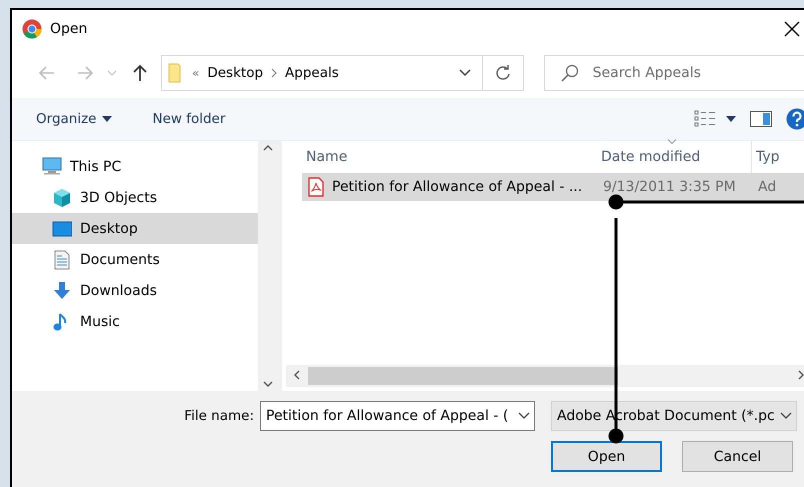  I want to click on column-header: Typ, so click(778, 157).